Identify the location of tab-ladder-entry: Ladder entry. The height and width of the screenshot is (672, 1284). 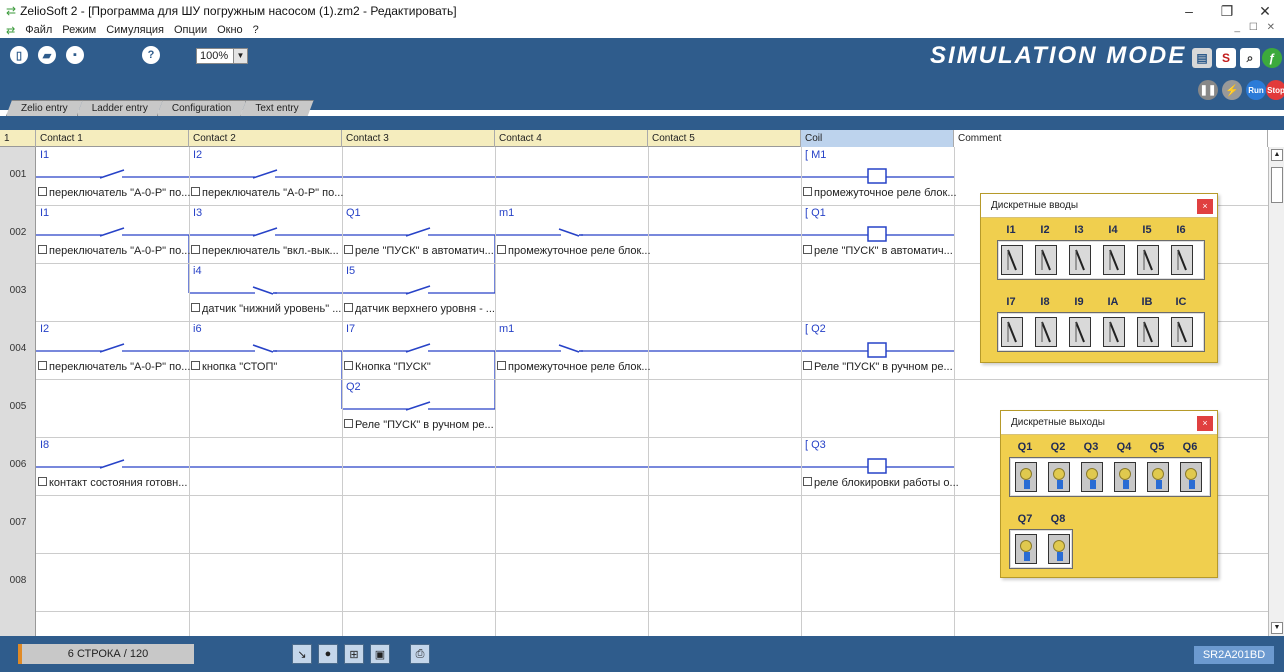
(120, 108).